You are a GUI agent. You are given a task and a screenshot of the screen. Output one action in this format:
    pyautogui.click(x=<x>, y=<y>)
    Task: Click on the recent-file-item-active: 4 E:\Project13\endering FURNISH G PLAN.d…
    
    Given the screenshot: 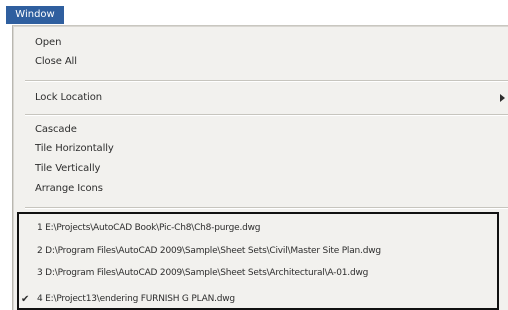 What is the action you would take?
    pyautogui.click(x=136, y=299)
    